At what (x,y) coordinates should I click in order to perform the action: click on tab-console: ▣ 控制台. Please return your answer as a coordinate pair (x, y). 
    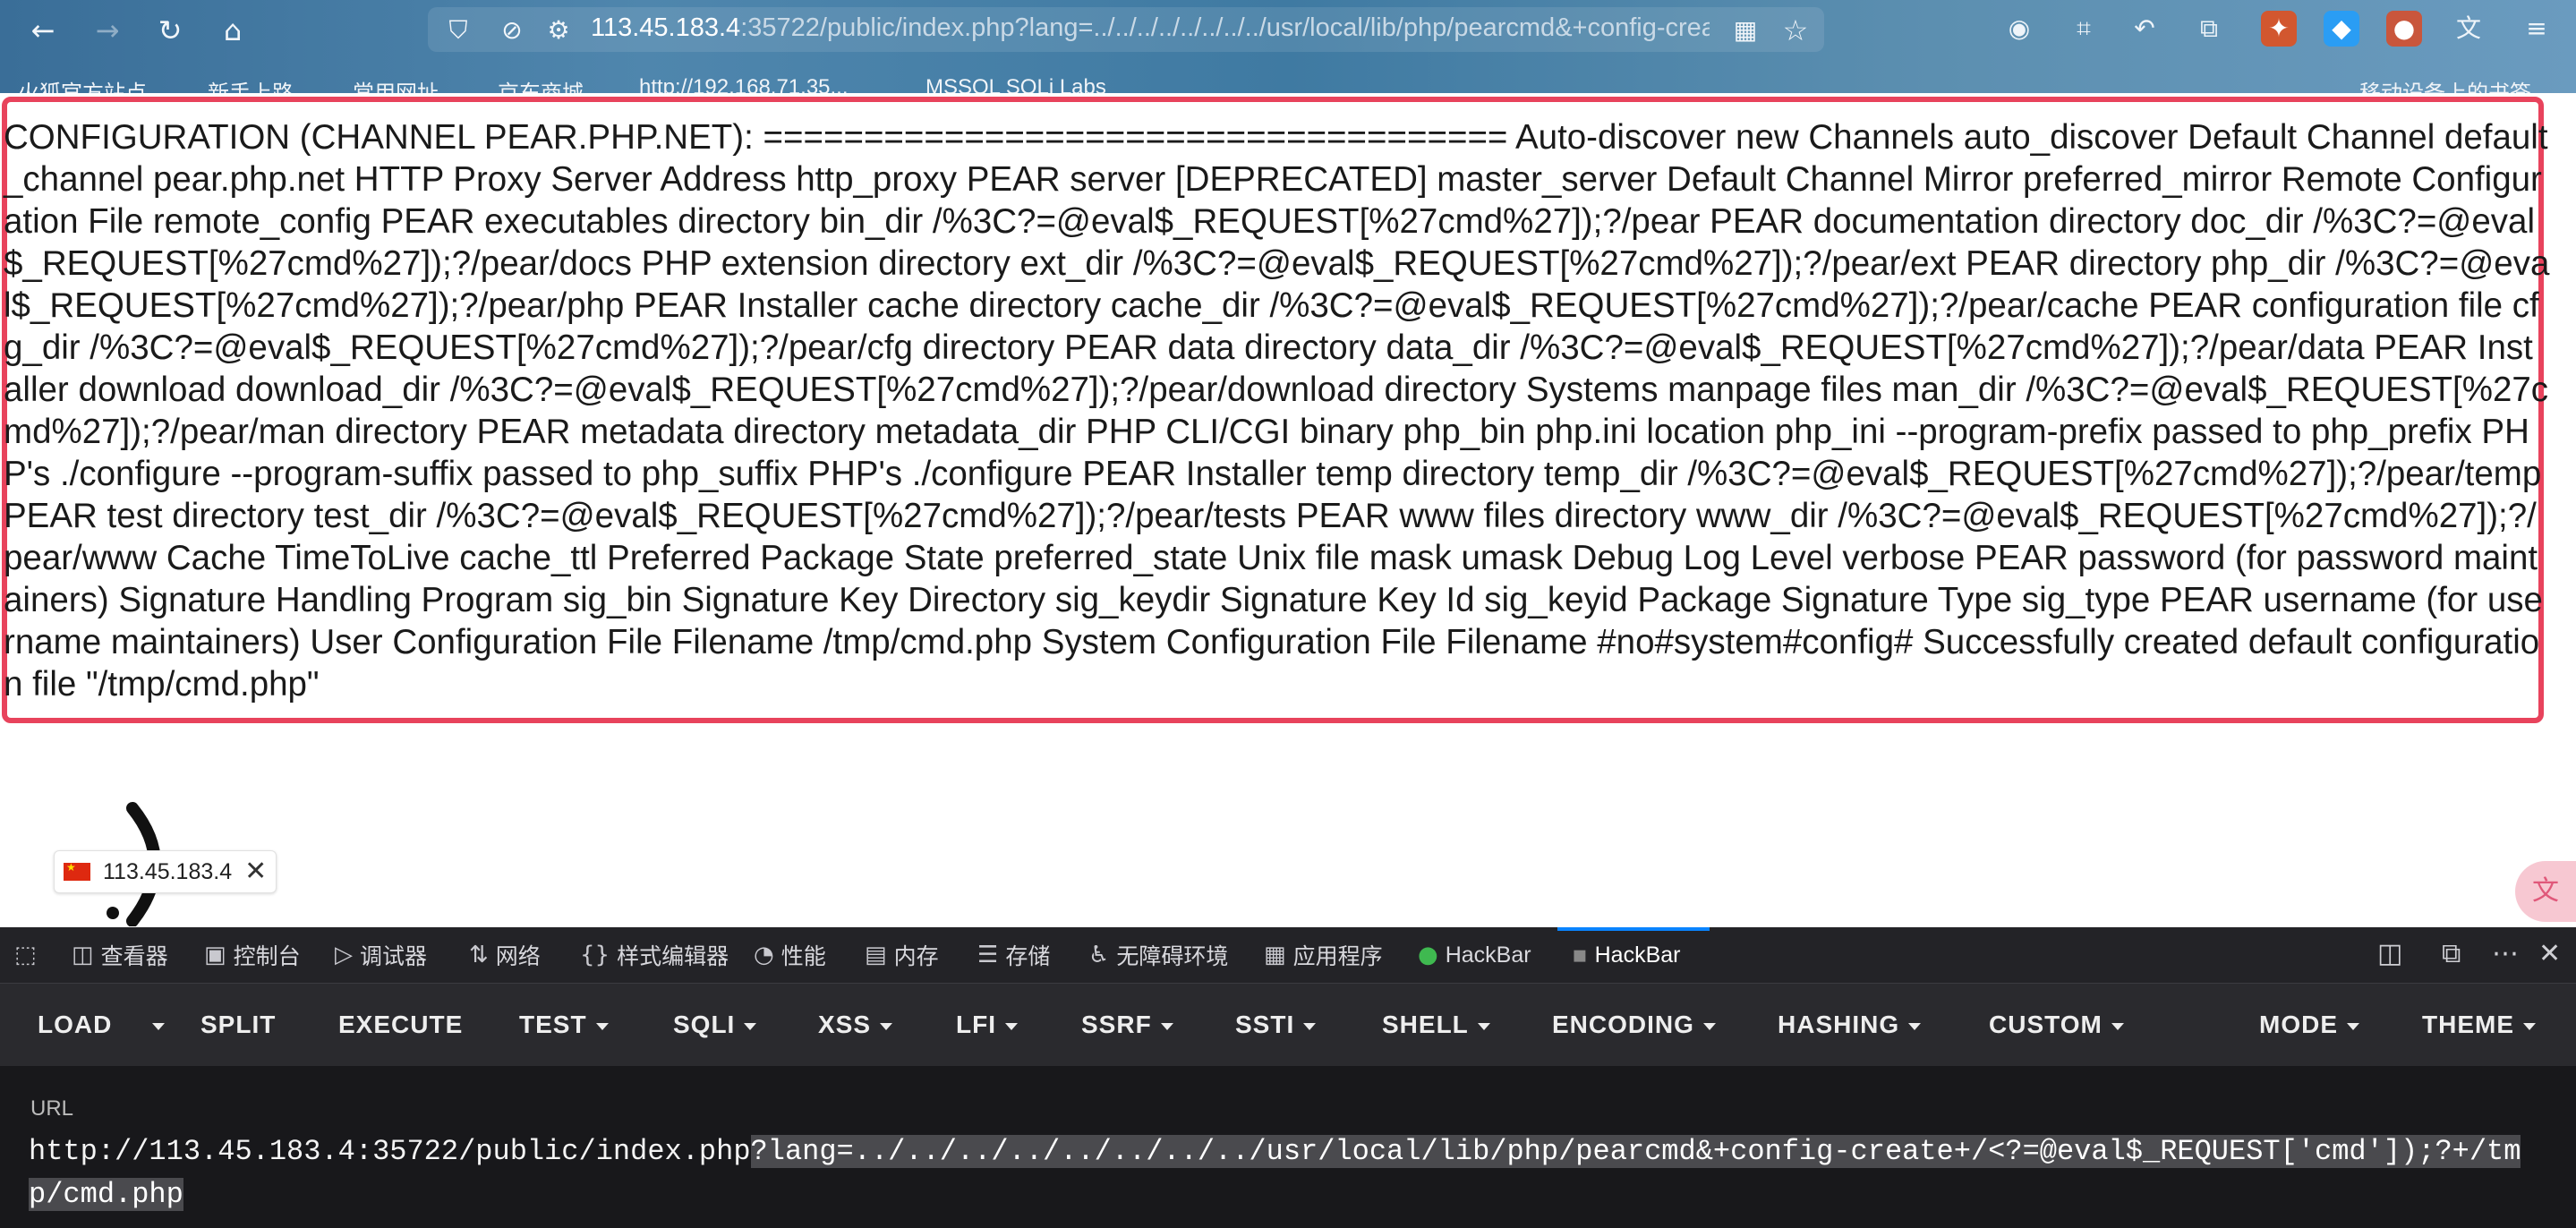
    Looking at the image, I should click on (252, 955).